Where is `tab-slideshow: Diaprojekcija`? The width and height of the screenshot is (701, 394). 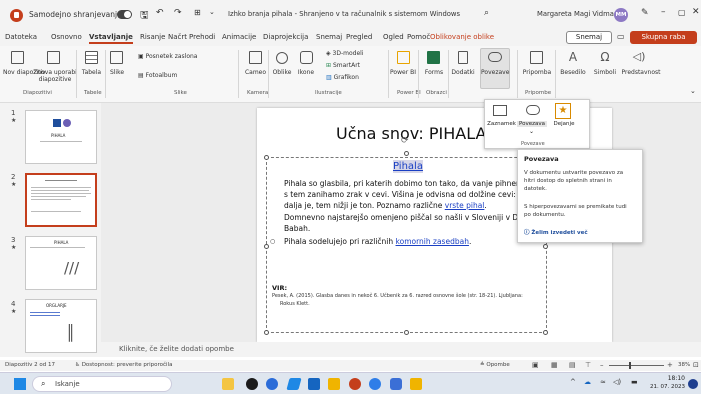
tab-slideshow: Diaprojekcija is located at coordinates (285, 37).